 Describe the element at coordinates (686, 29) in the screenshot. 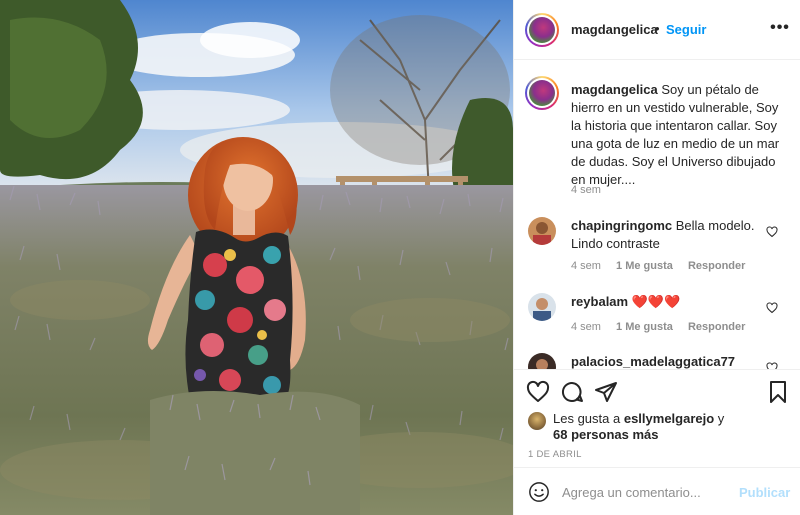

I see `follow-button: Seguir` at that location.